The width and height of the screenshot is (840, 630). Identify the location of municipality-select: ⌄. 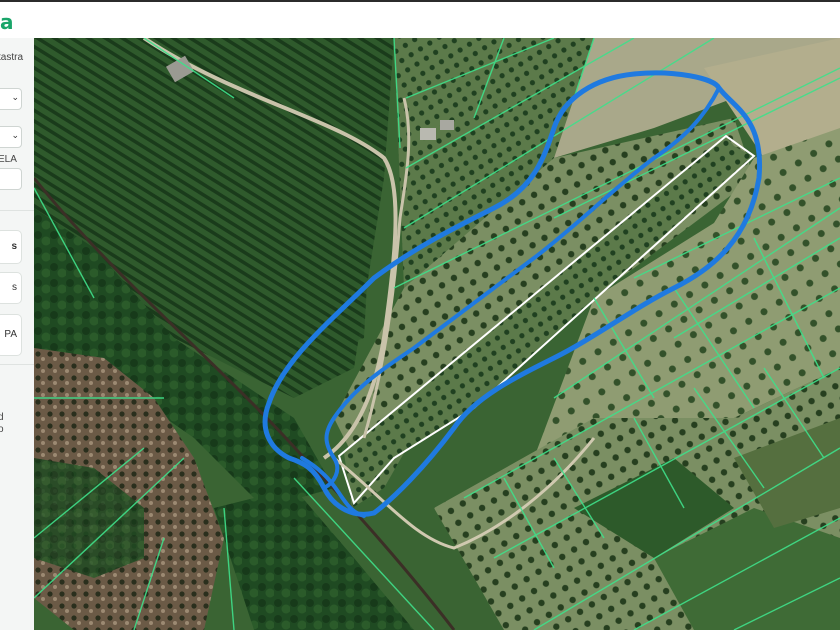
(11, 99).